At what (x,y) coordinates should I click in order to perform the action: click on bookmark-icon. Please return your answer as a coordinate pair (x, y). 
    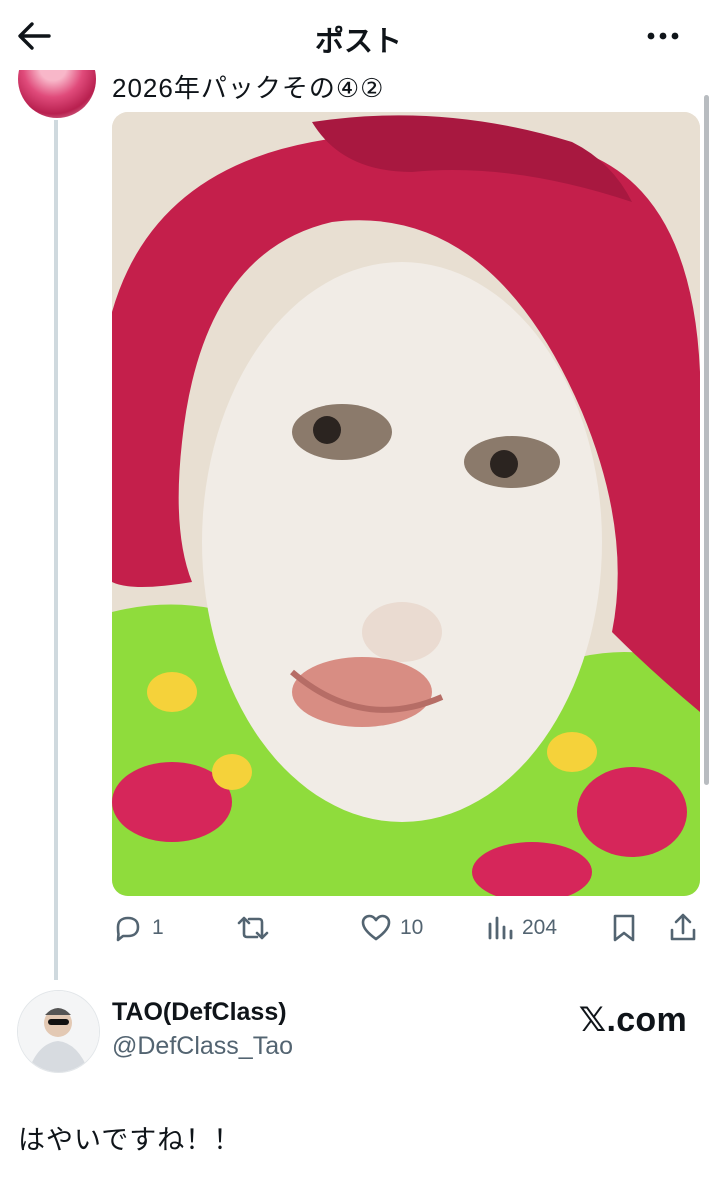
    Looking at the image, I should click on (624, 928).